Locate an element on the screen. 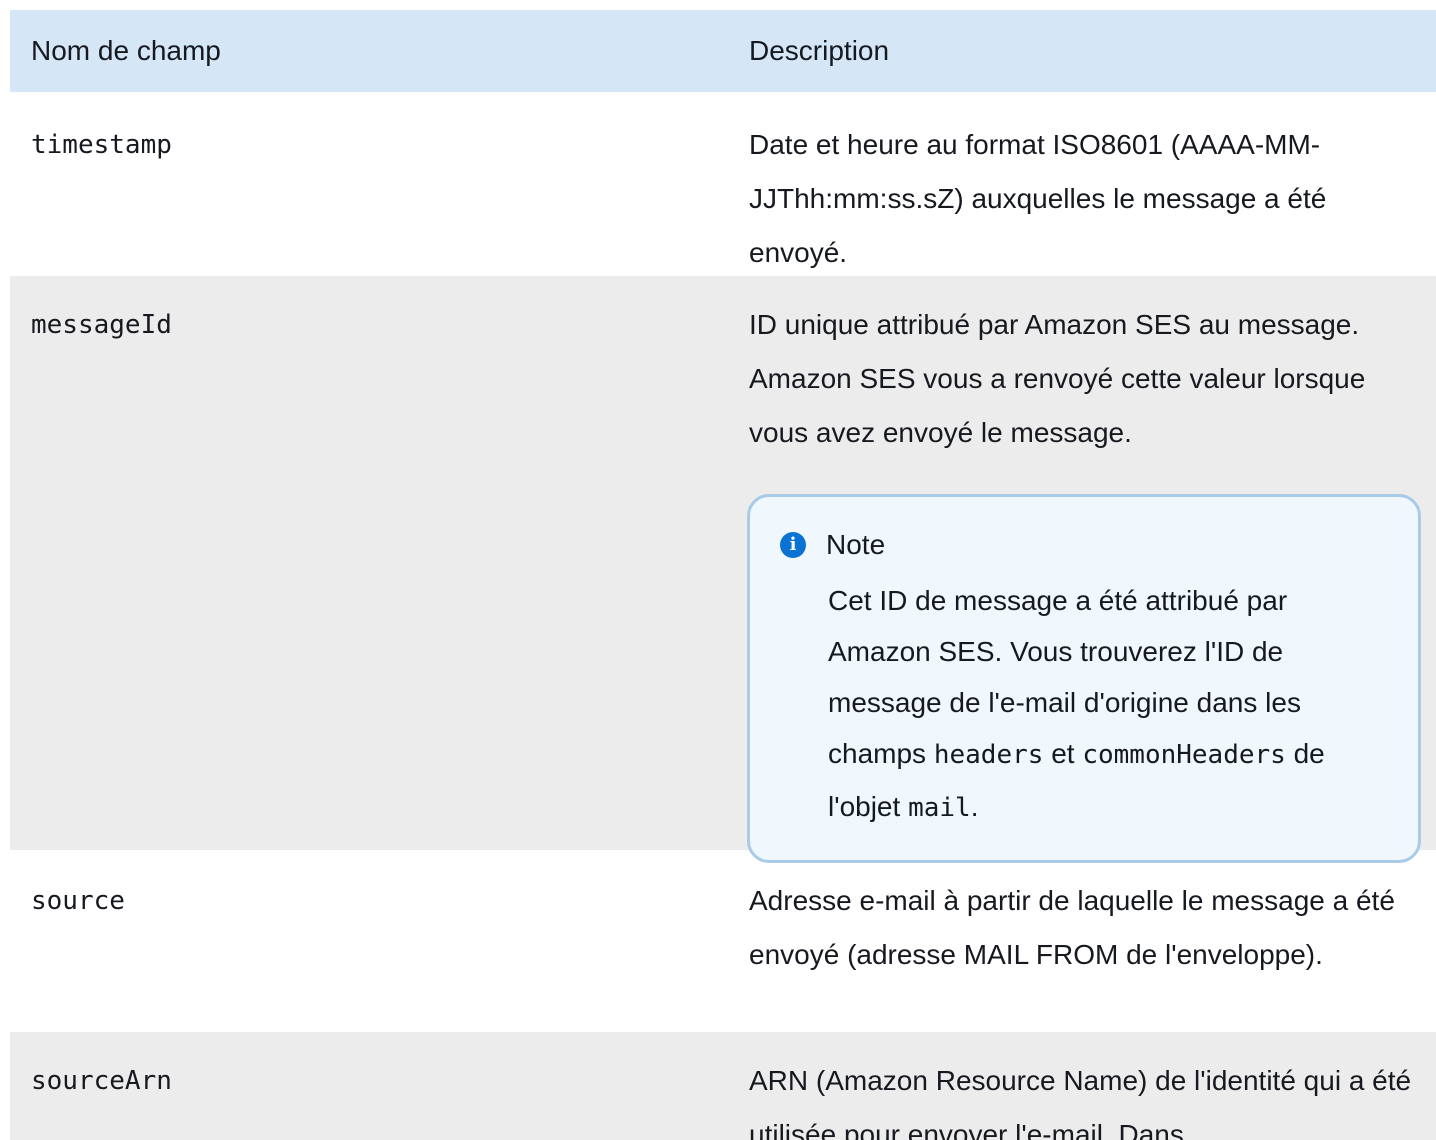 Image resolution: width=1436 pixels, height=1140 pixels. column-header-field-name: Nom de champ is located at coordinates (126, 50).